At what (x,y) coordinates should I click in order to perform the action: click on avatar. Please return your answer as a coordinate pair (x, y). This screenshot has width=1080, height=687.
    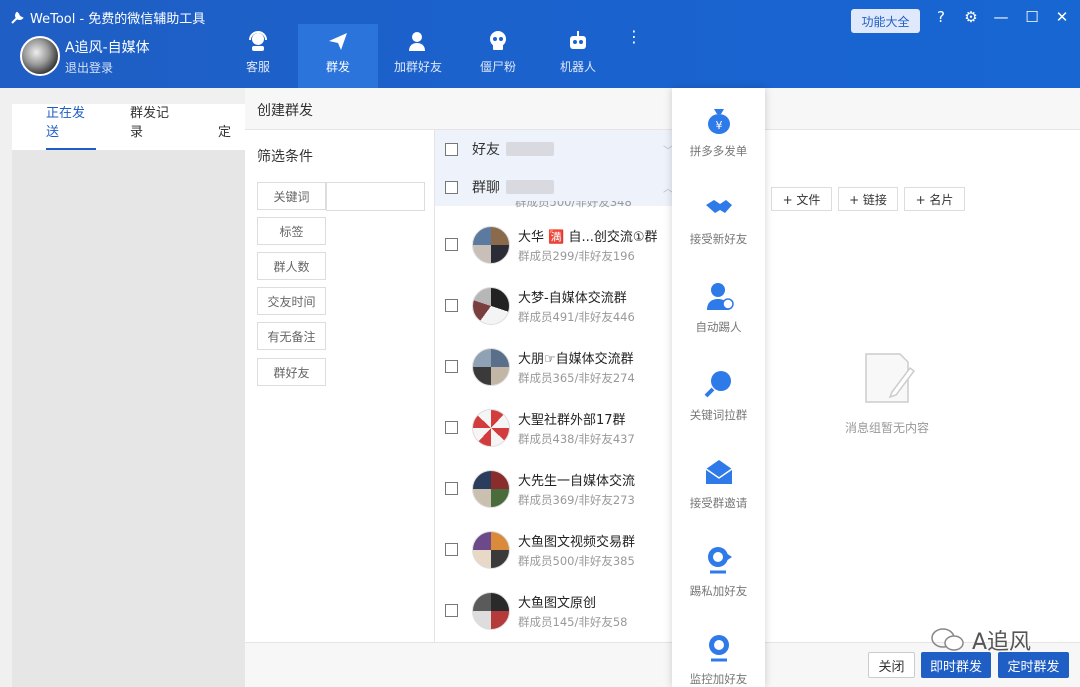
    Looking at the image, I should click on (40, 56).